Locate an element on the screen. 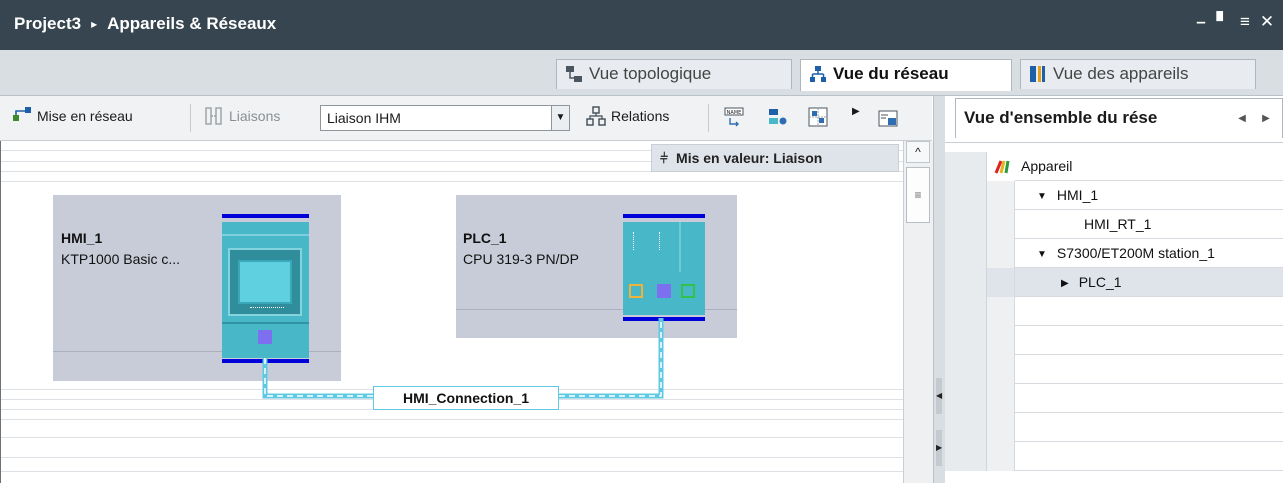  tab-network-overview: Vue d'ensemble du rése ◀ ▶ is located at coordinates (1119, 118).